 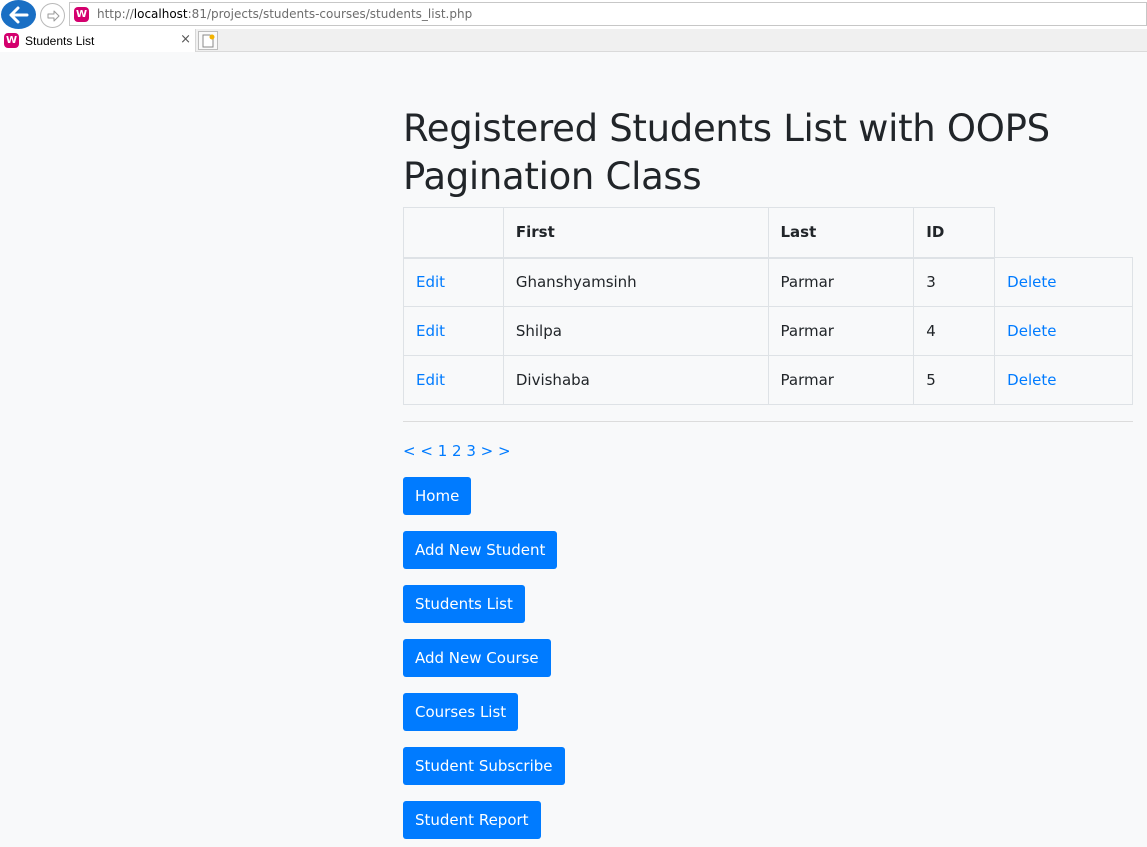 I want to click on header-first: First, so click(x=635, y=233).